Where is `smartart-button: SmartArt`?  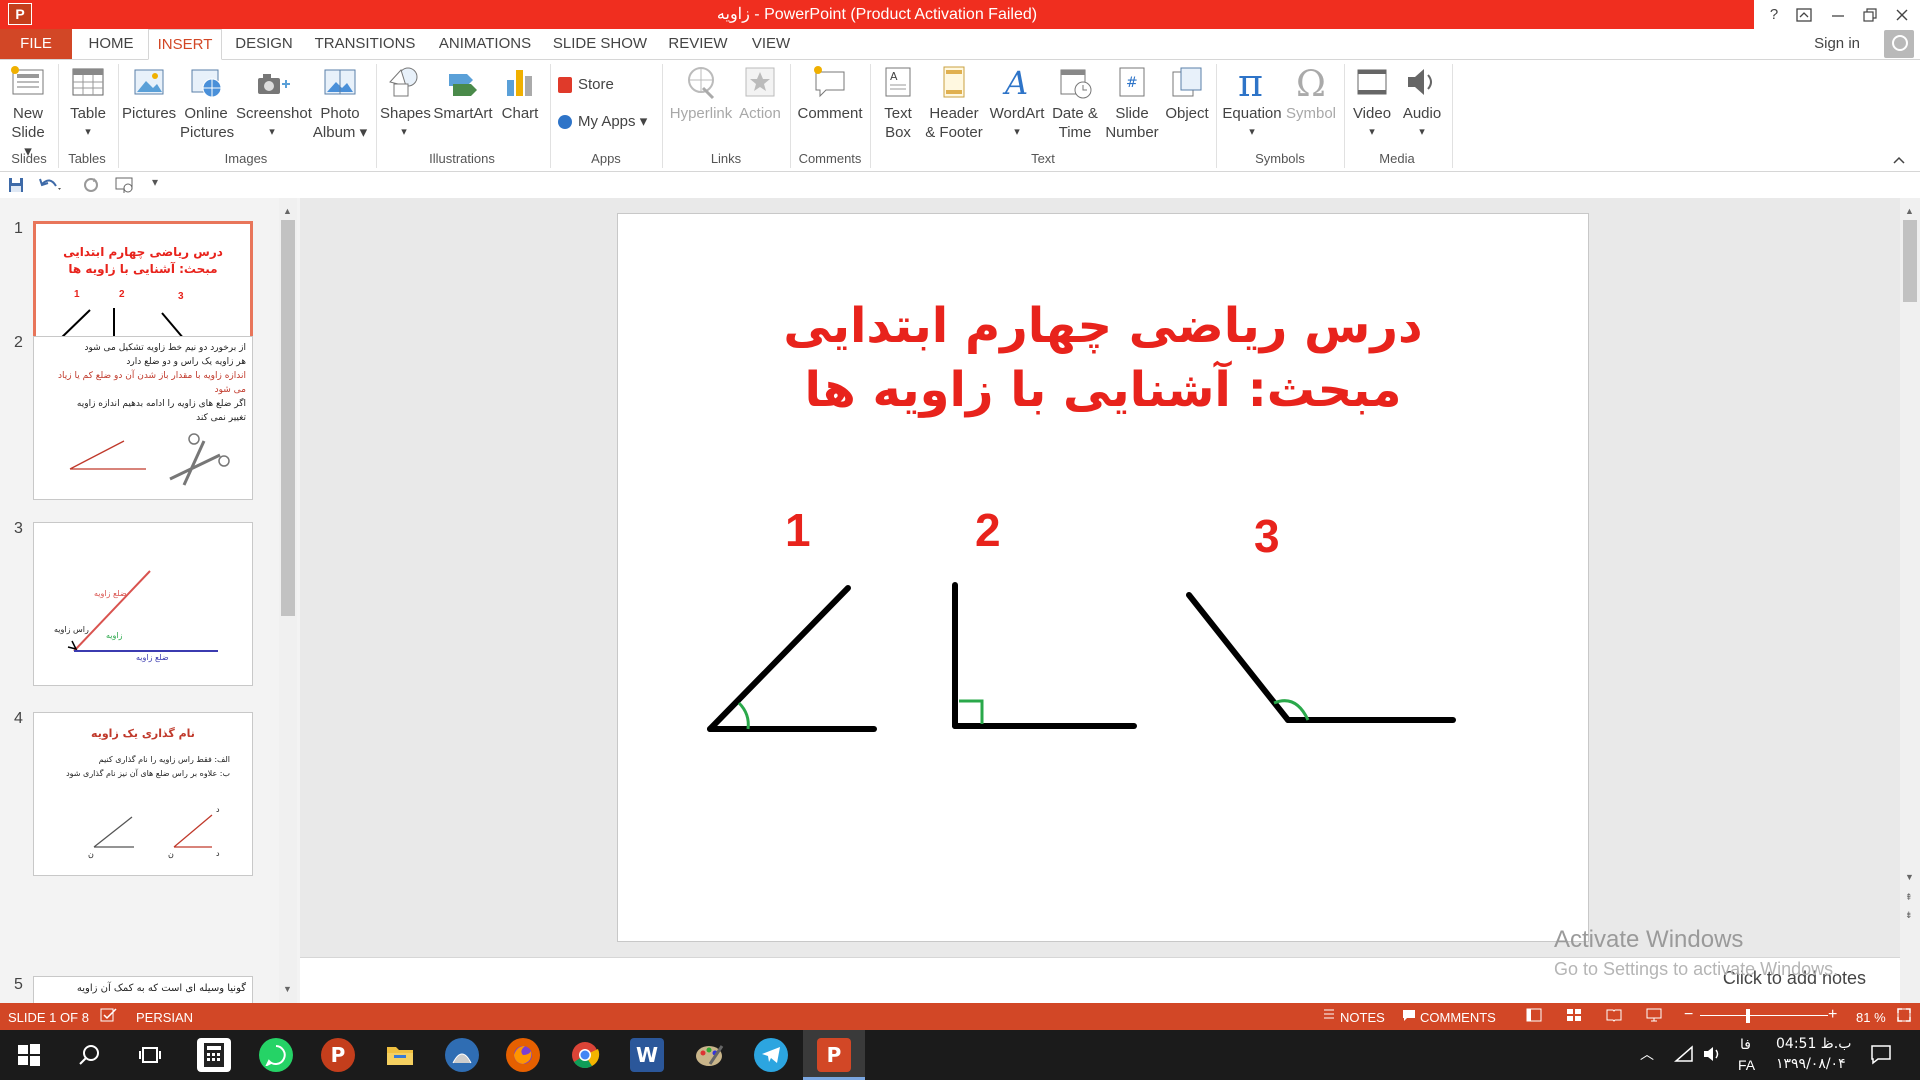 smartart-button: SmartArt is located at coordinates (463, 93).